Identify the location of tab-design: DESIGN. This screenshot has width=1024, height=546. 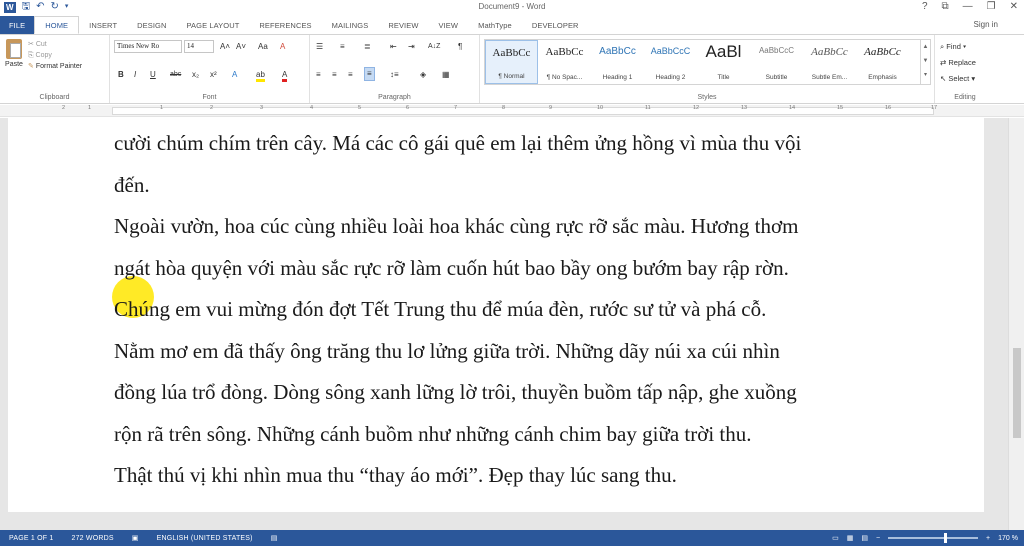
(151, 25).